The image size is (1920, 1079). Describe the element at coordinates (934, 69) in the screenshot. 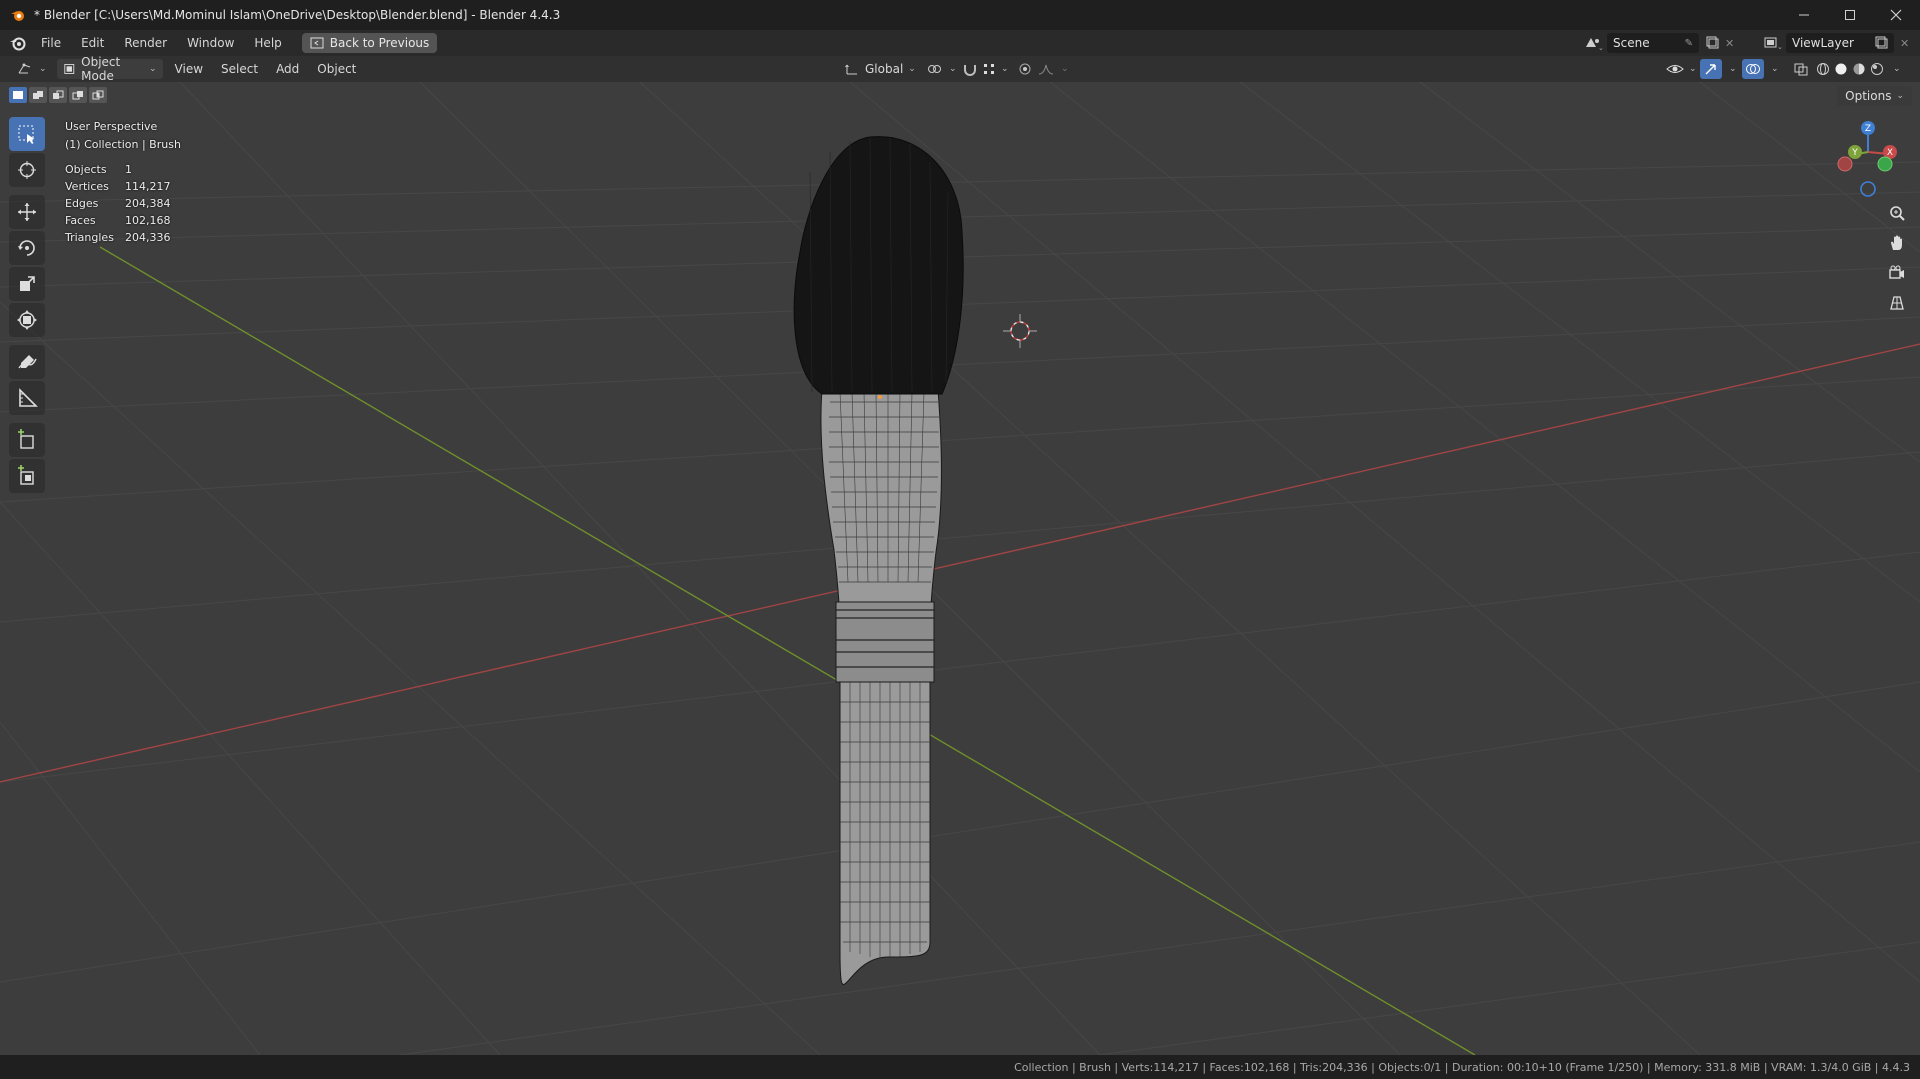

I see `pivot-link-icon` at that location.